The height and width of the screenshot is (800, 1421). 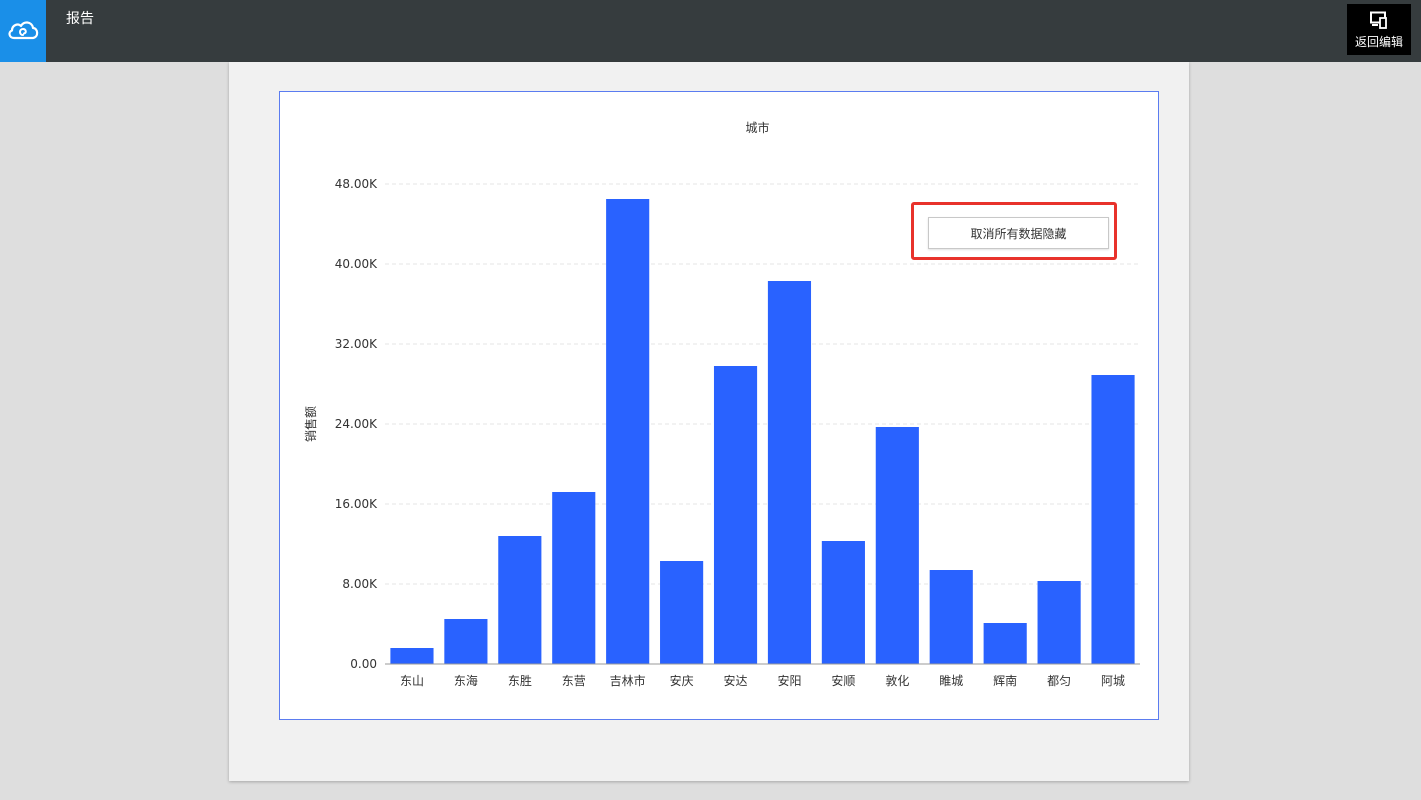 I want to click on bar-东营, so click(x=574, y=578).